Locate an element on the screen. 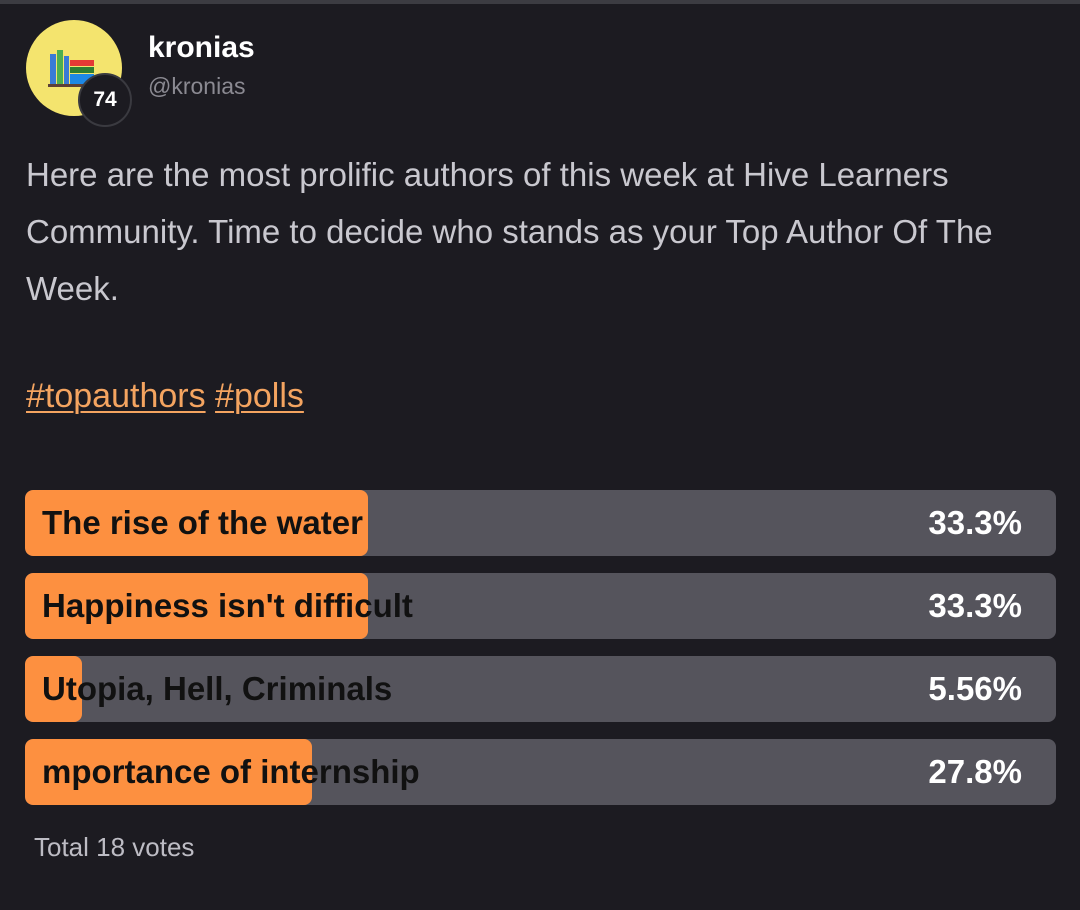 The image size is (1080, 910). poll-option: Utopia, Hell, Criminals 5.56% is located at coordinates (540, 689).